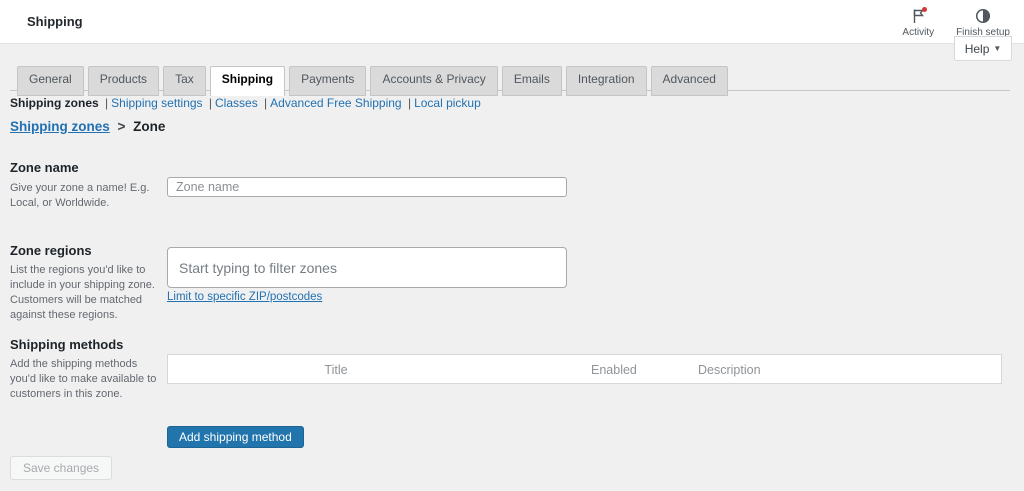  What do you see at coordinates (977, 48) in the screenshot?
I see `help-label: Help` at bounding box center [977, 48].